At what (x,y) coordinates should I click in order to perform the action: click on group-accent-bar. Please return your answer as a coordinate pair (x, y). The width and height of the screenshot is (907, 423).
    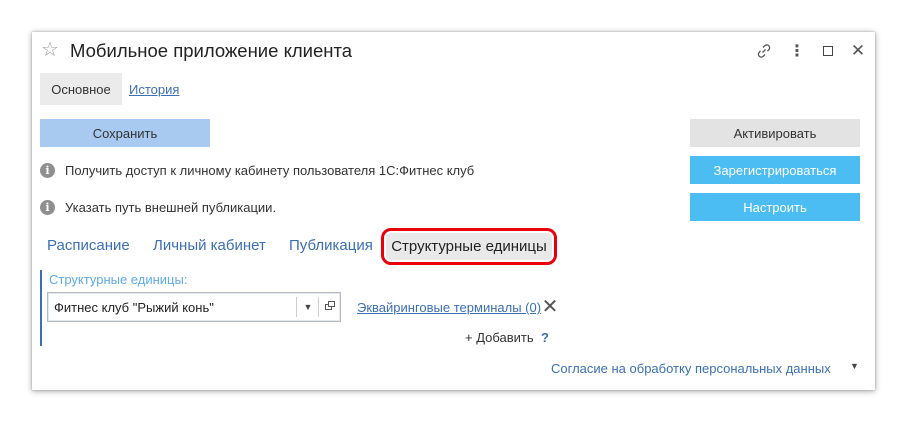
    Looking at the image, I should click on (41, 308).